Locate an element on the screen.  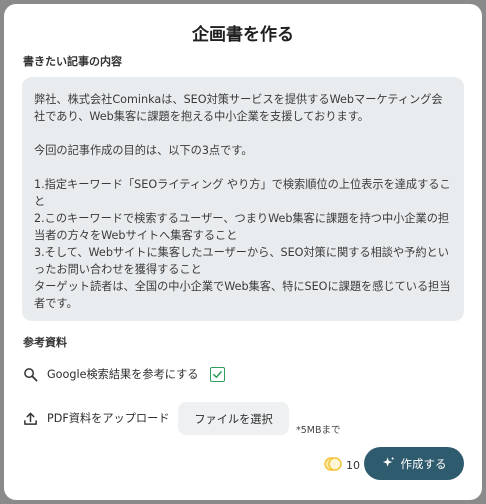
check-icon is located at coordinates (218, 374).